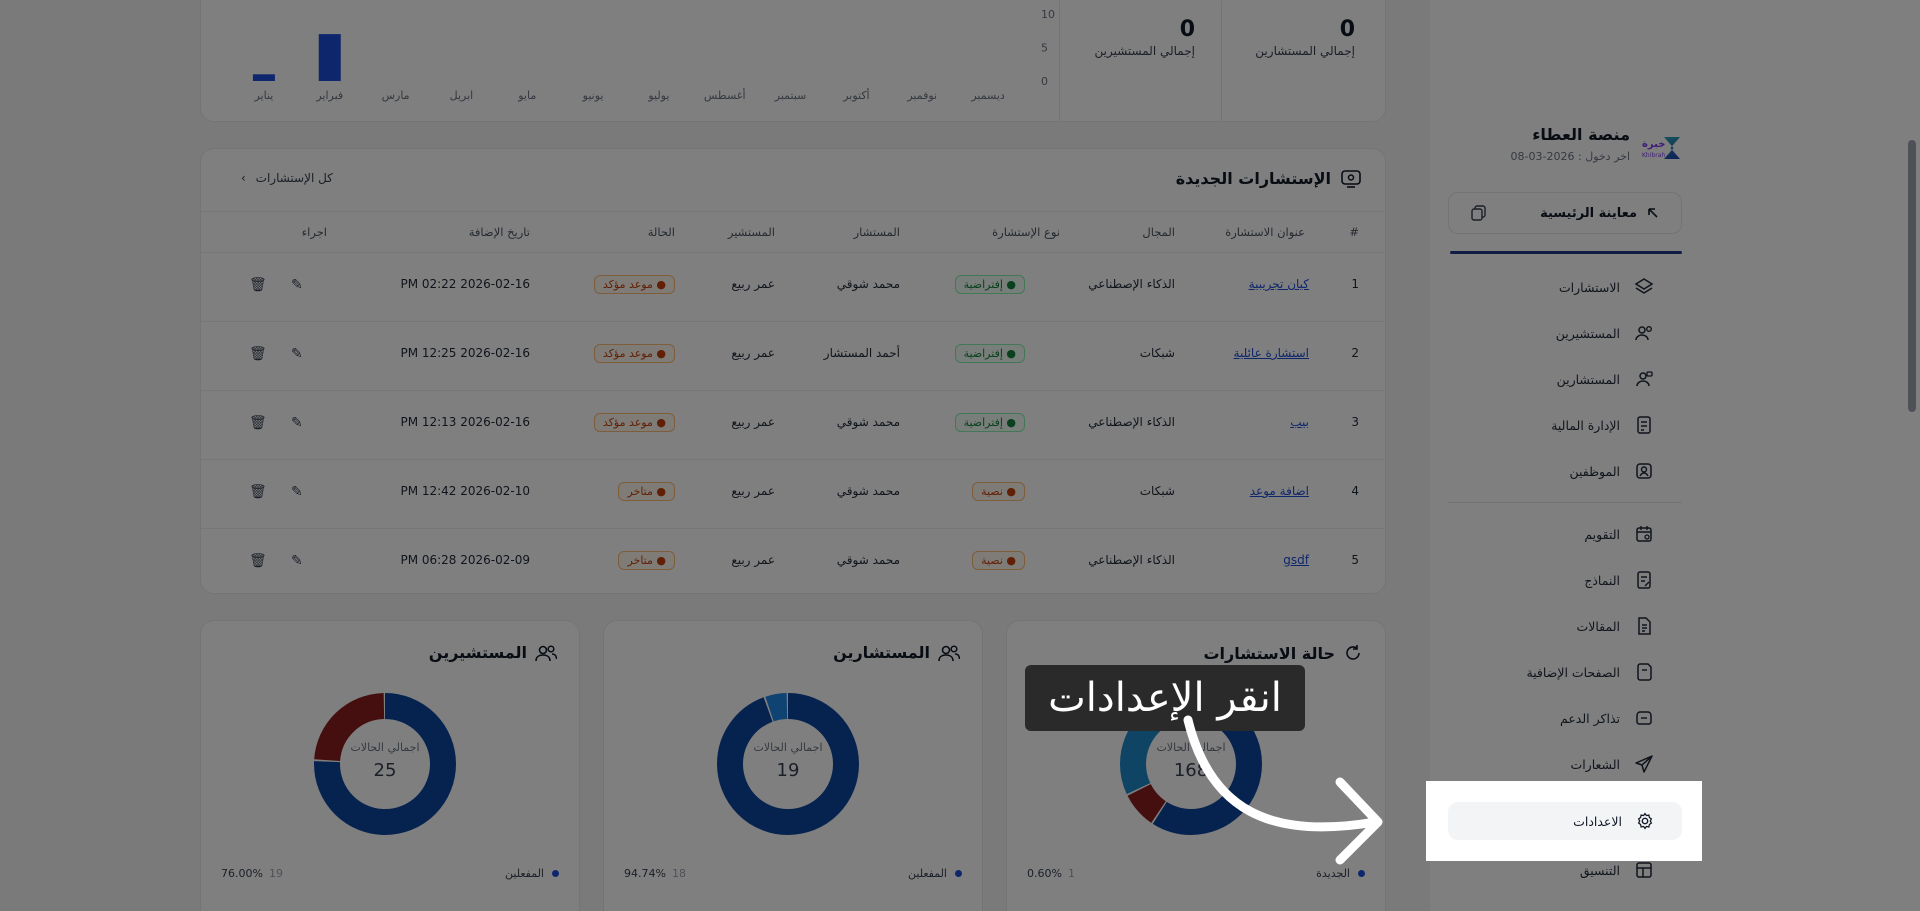  I want to click on sidebar-item: الصفحات الإضافية, so click(1565, 672).